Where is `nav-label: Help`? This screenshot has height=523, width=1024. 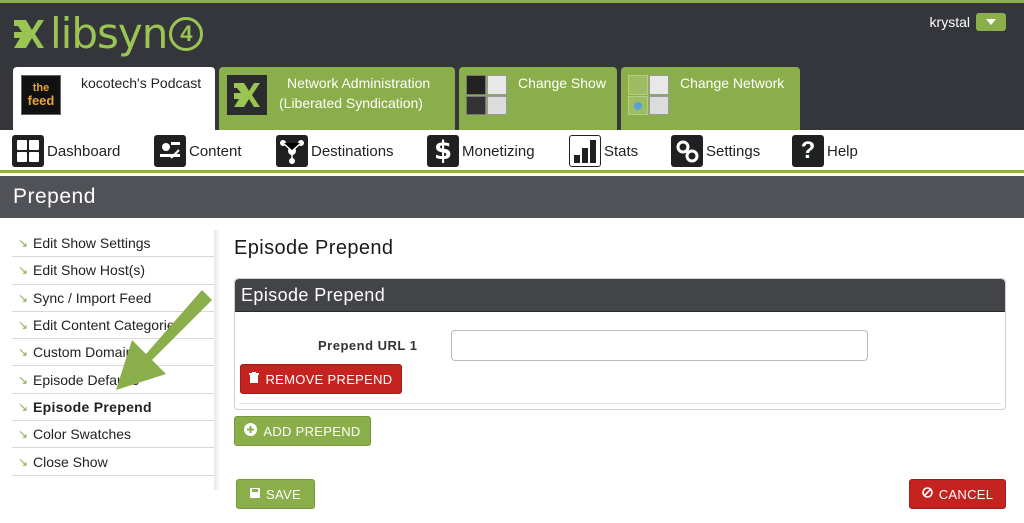 nav-label: Help is located at coordinates (842, 151).